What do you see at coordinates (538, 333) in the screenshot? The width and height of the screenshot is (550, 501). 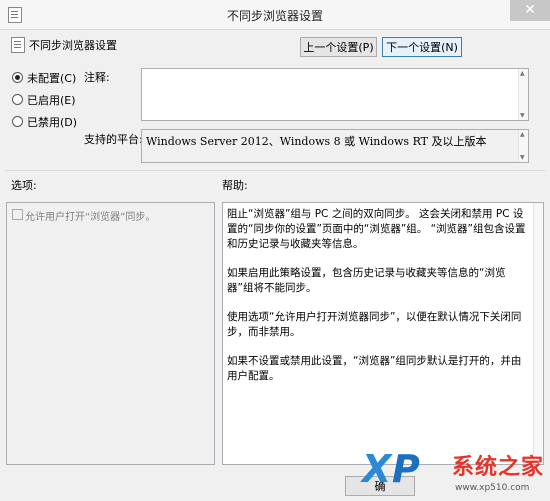 I see `help-scrollbar` at bounding box center [538, 333].